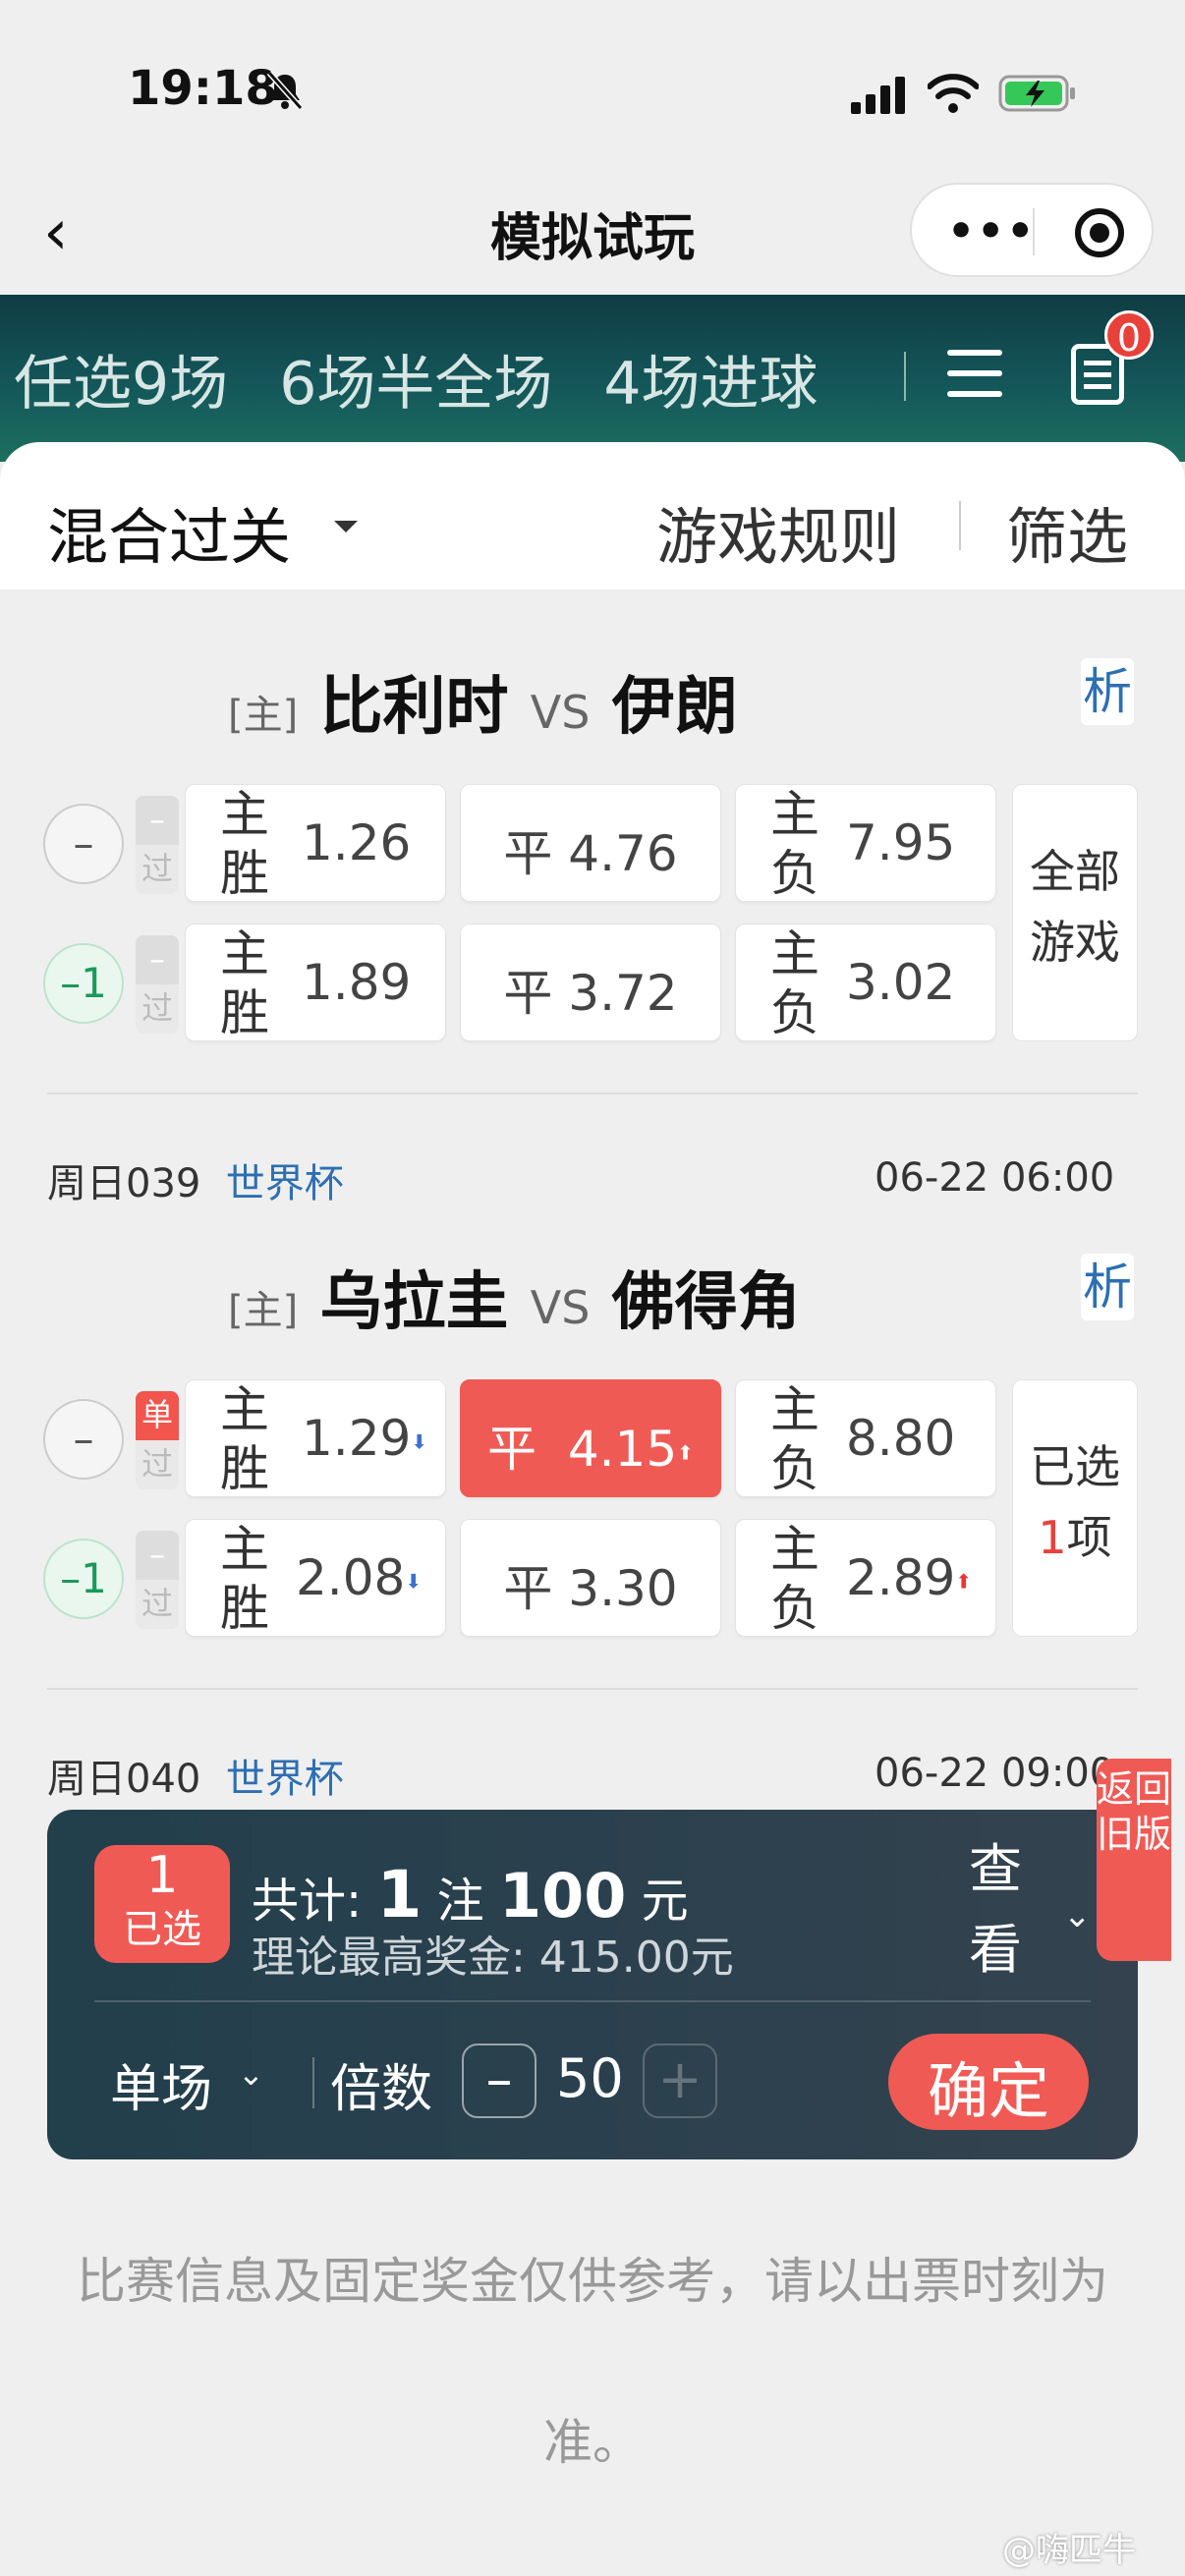 Image resolution: width=1185 pixels, height=2576 pixels. What do you see at coordinates (169, 531) in the screenshot?
I see `mode-dropdown: 混合过关` at bounding box center [169, 531].